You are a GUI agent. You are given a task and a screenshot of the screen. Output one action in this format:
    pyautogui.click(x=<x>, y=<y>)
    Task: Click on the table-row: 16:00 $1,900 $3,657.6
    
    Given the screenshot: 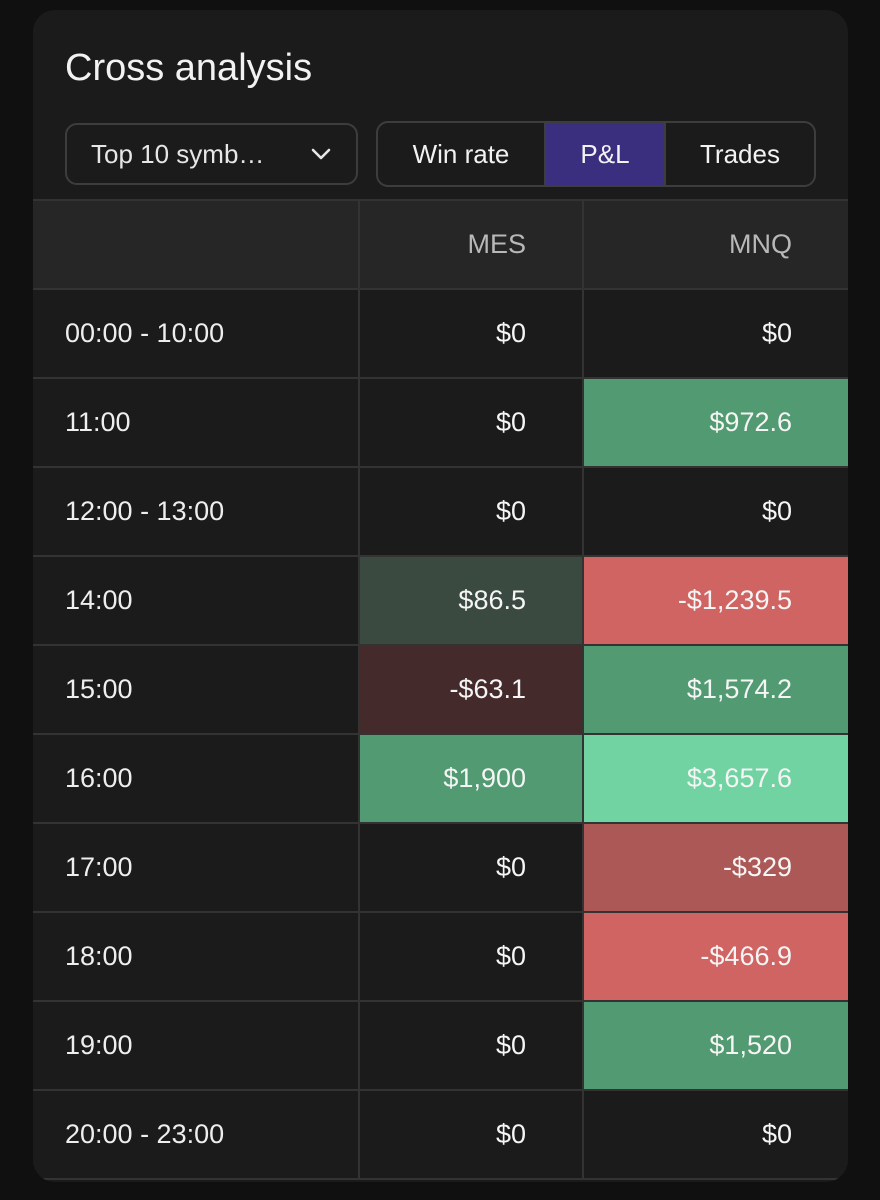 What is the action you would take?
    pyautogui.click(x=440, y=778)
    